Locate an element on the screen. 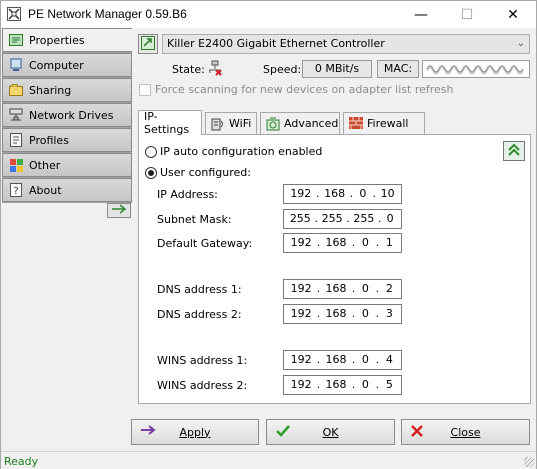 Image resolution: width=537 pixels, height=469 pixels. ip-auto-label: IP auto configuration enabled is located at coordinates (241, 151).